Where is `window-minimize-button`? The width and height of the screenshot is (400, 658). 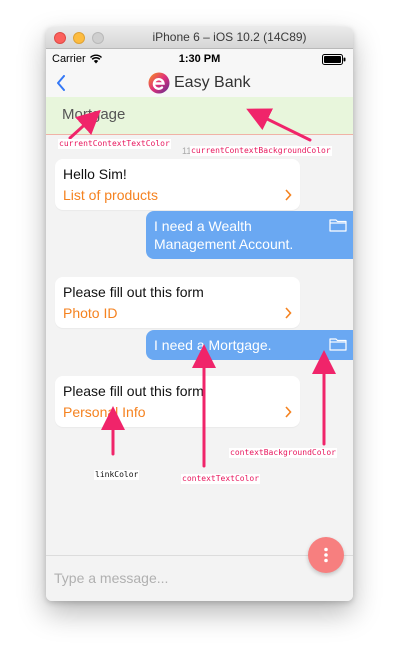 window-minimize-button is located at coordinates (79, 38).